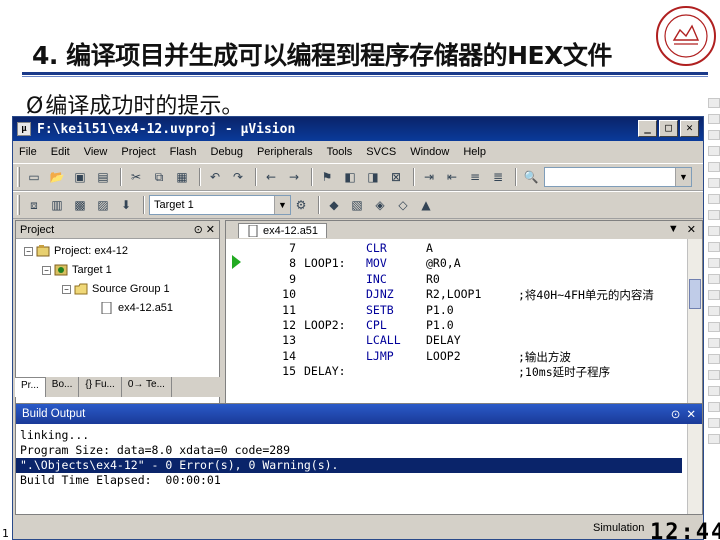 The height and width of the screenshot is (540, 720). What do you see at coordinates (327, 177) in the screenshot?
I see `bookmark-icon: ⚑` at bounding box center [327, 177].